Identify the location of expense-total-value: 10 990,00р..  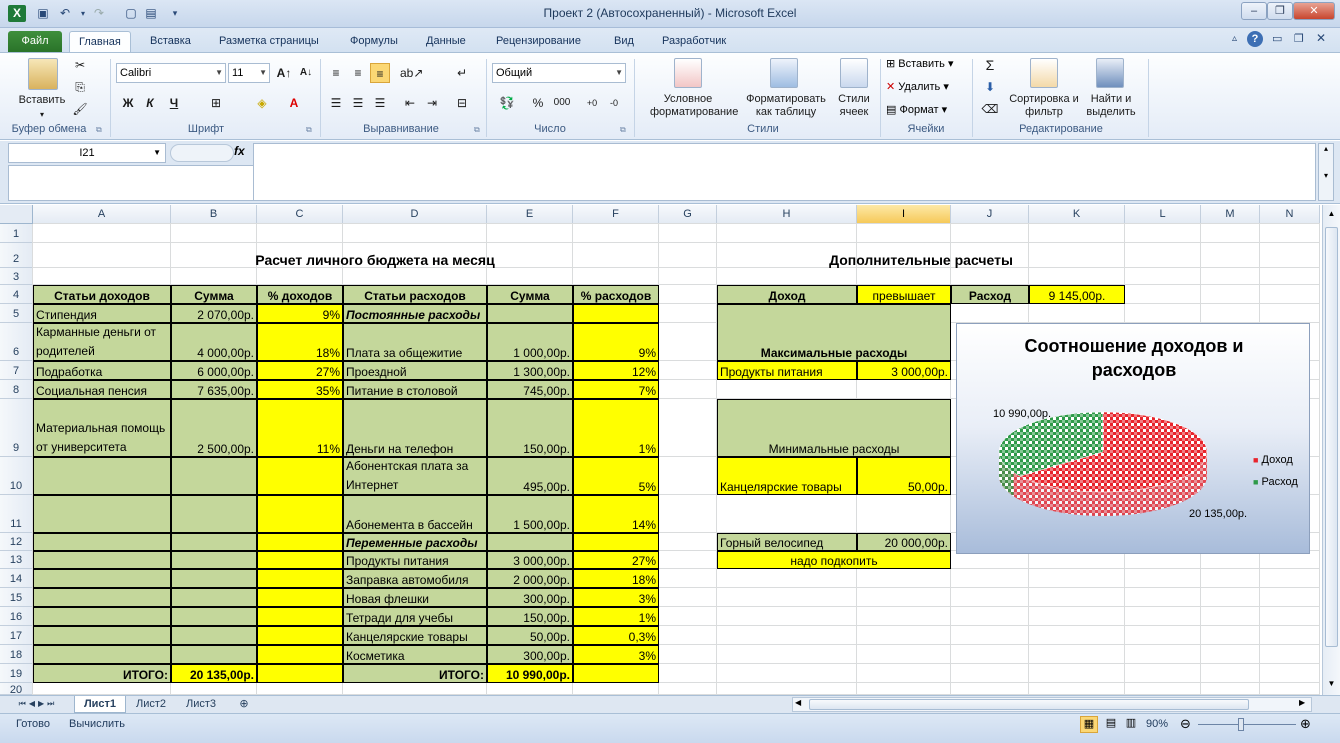
(530, 673).